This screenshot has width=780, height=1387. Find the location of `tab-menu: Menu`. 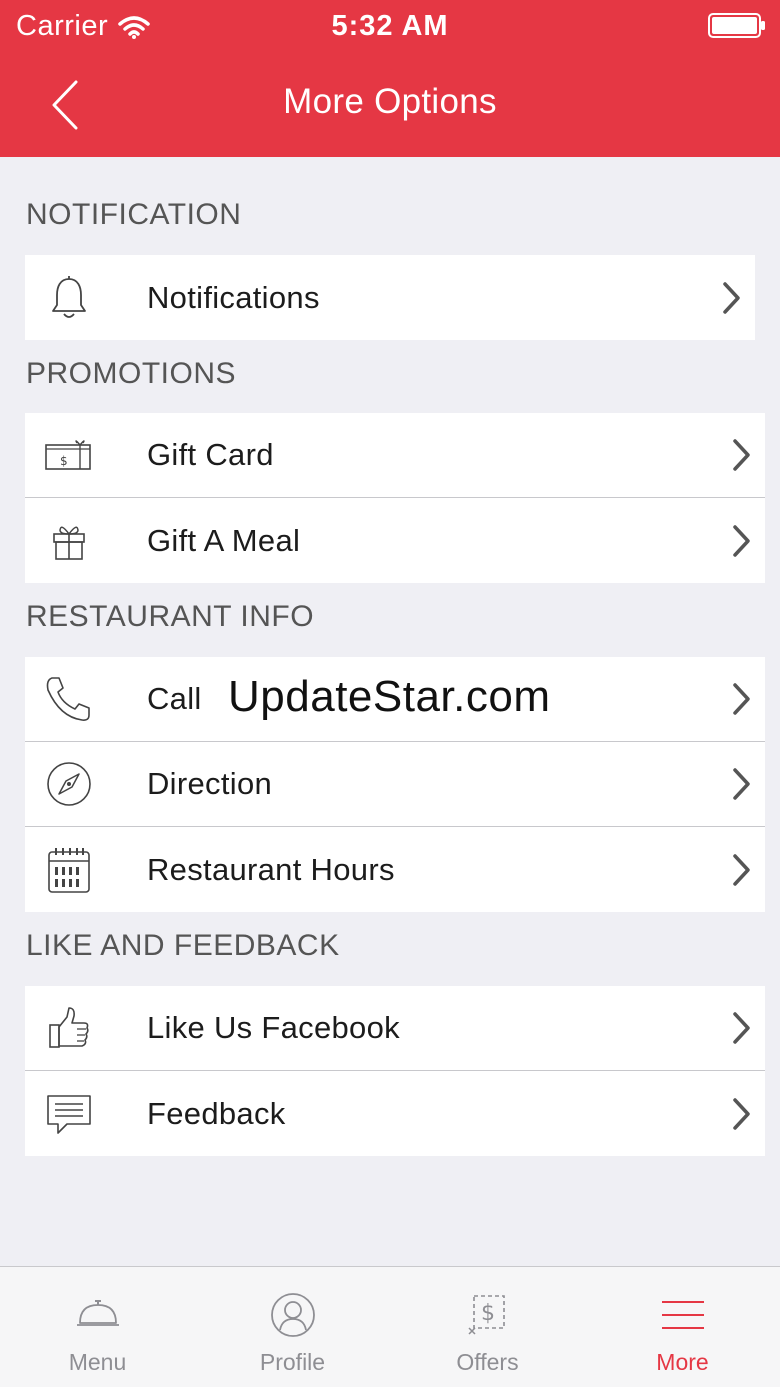

tab-menu: Menu is located at coordinates (97, 1327).